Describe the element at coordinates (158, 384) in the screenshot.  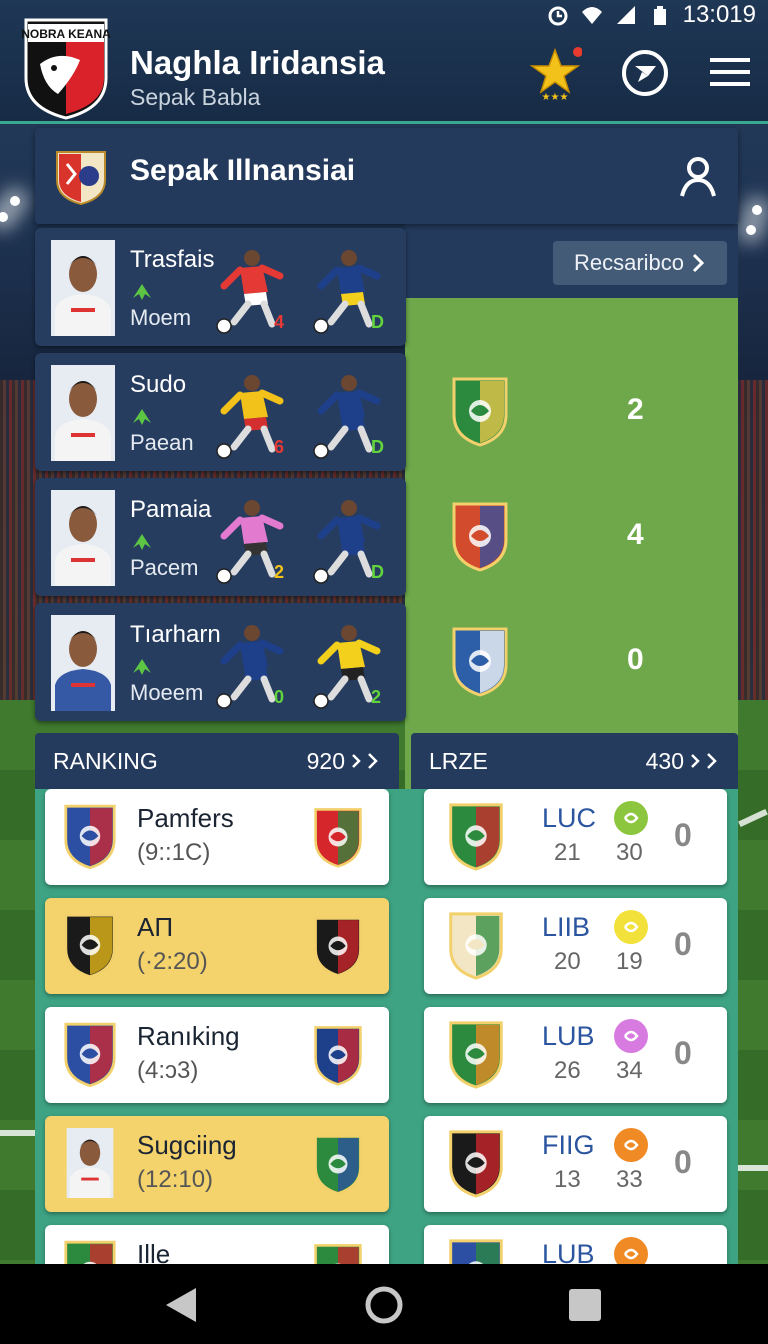
I see `player-name: Sudo` at that location.